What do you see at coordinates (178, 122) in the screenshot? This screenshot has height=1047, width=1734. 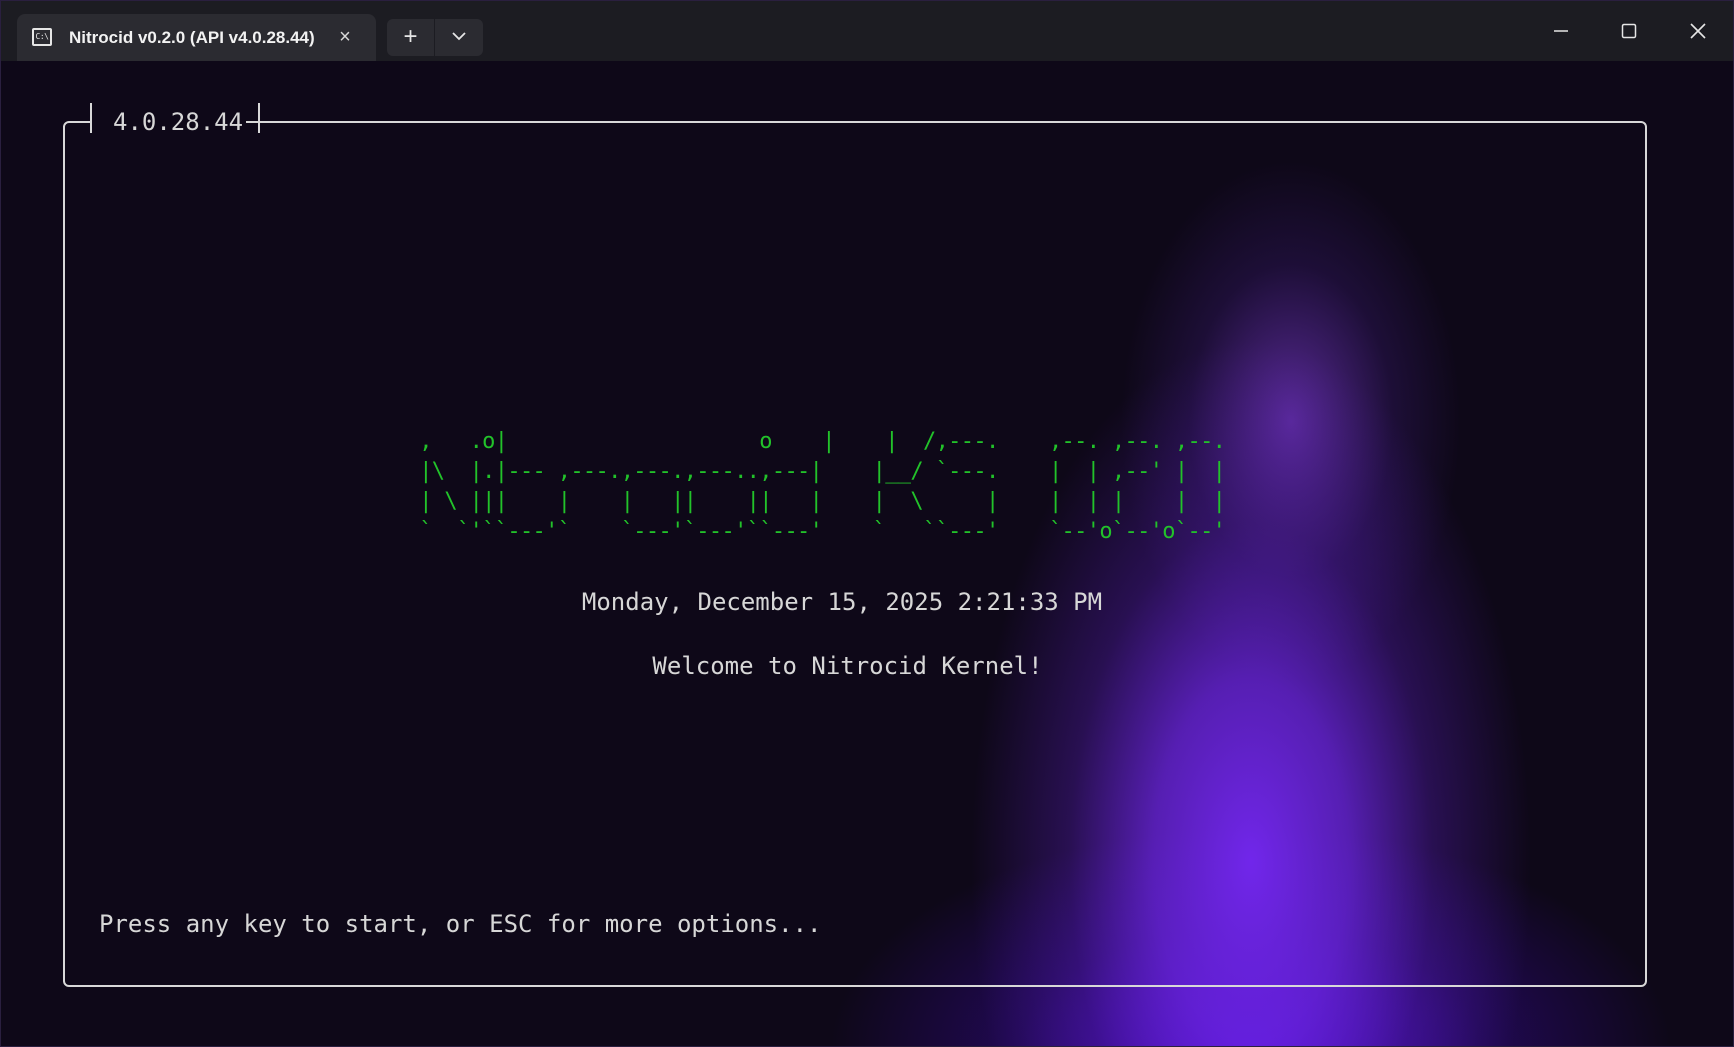 I see `version-label: 4.0.28.44` at bounding box center [178, 122].